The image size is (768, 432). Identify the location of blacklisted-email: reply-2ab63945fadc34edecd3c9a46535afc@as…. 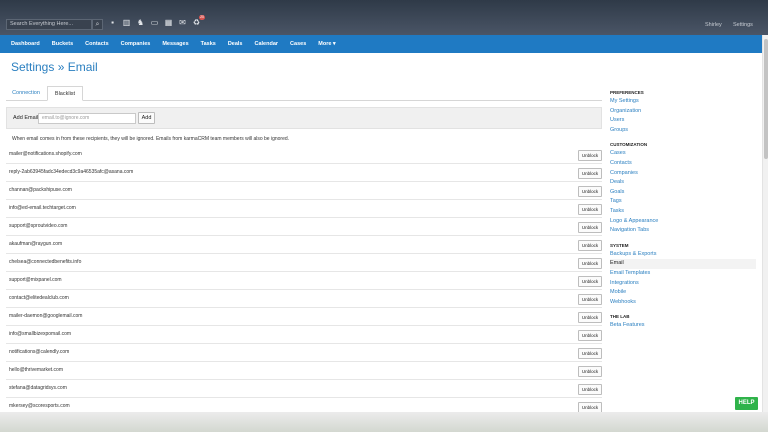
(71, 172).